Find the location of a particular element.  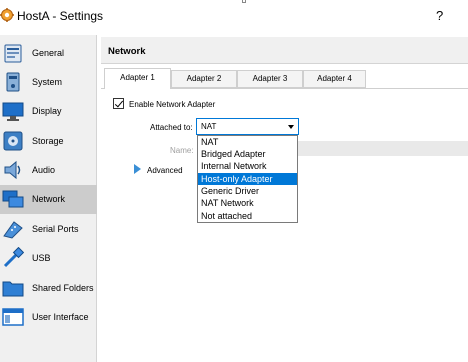

advanced-toggle: Advanced is located at coordinates (165, 170).